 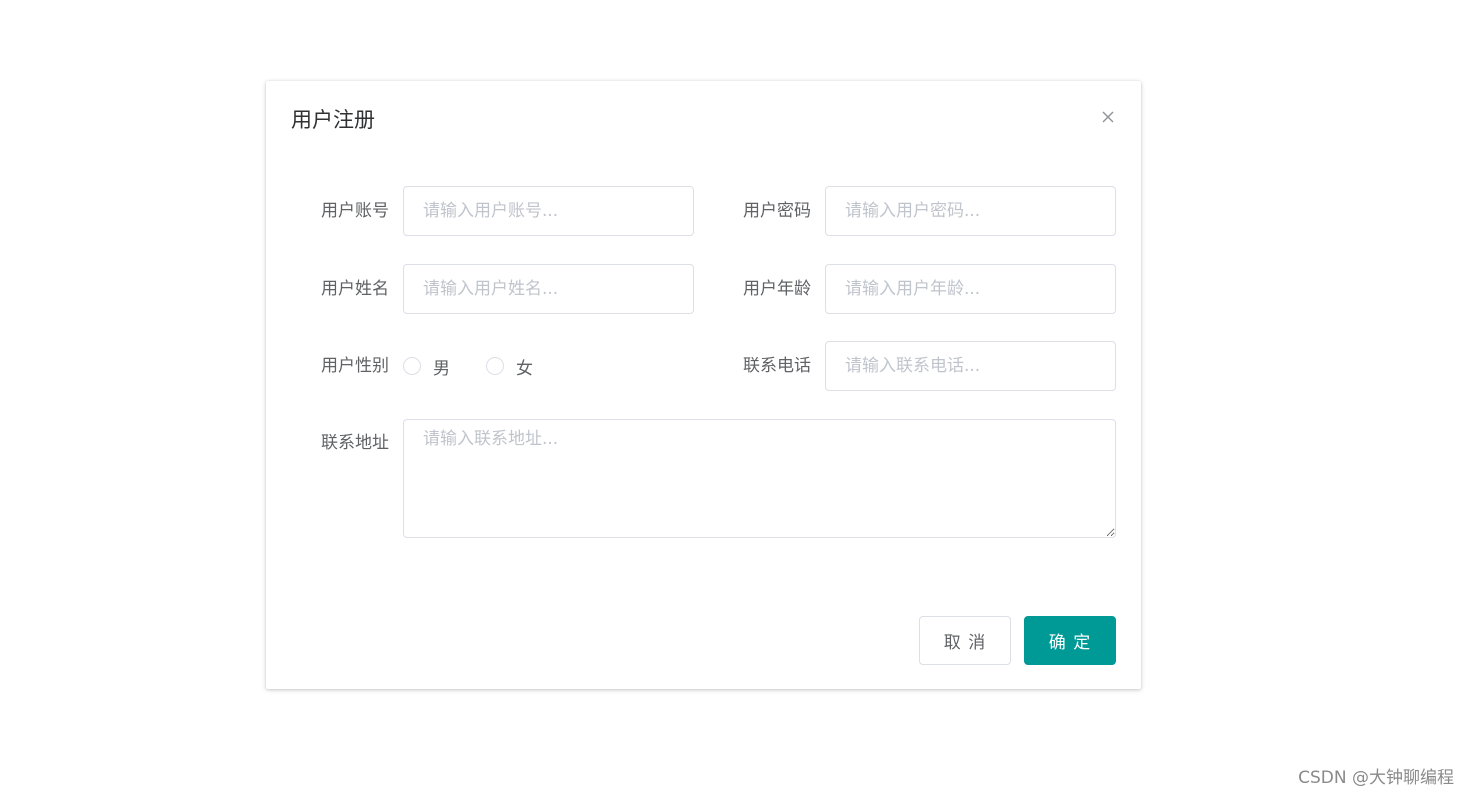 I want to click on name-input, so click(x=548, y=289).